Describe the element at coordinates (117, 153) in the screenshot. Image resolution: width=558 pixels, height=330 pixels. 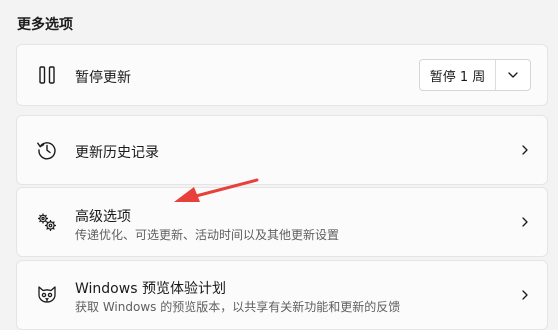
I see `update-history-label: 更新历史记录` at that location.